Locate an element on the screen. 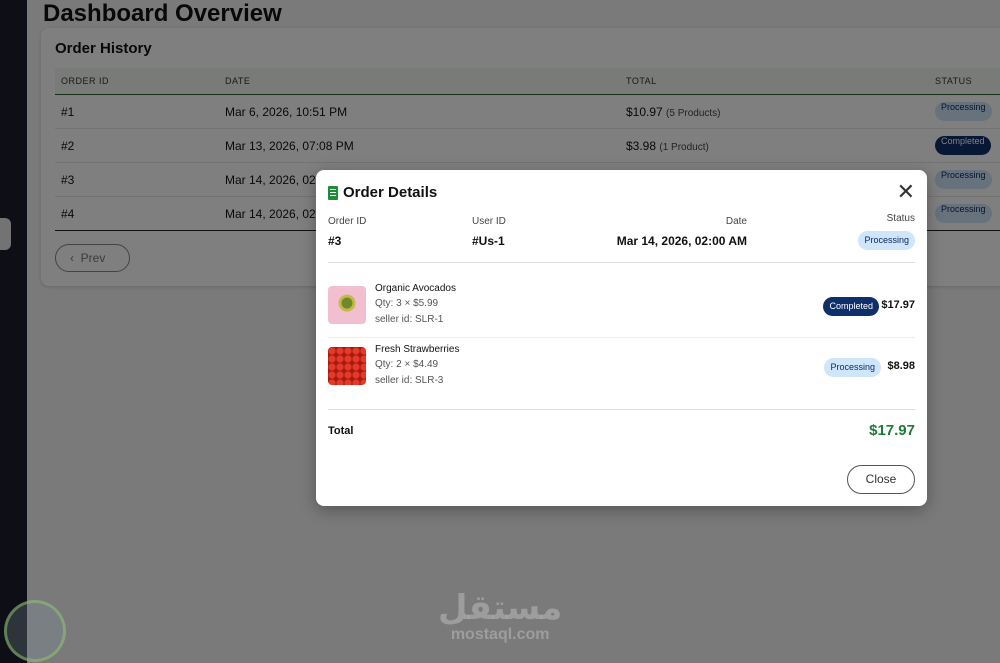 The height and width of the screenshot is (663, 1000). watermark-arabic: مستقل is located at coordinates (500, 608).